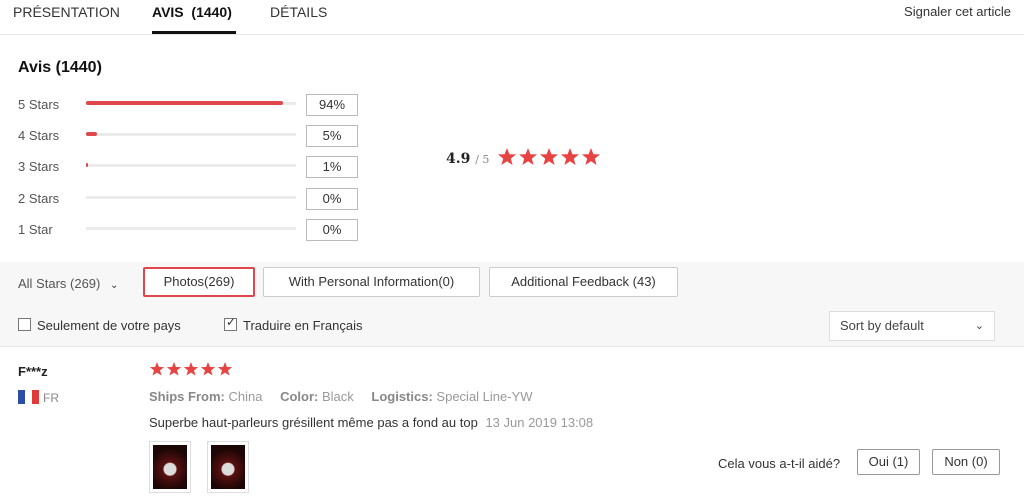 This screenshot has height=496, width=1024. What do you see at coordinates (484, 396) in the screenshot?
I see `logistics-value: Special Line-YW` at bounding box center [484, 396].